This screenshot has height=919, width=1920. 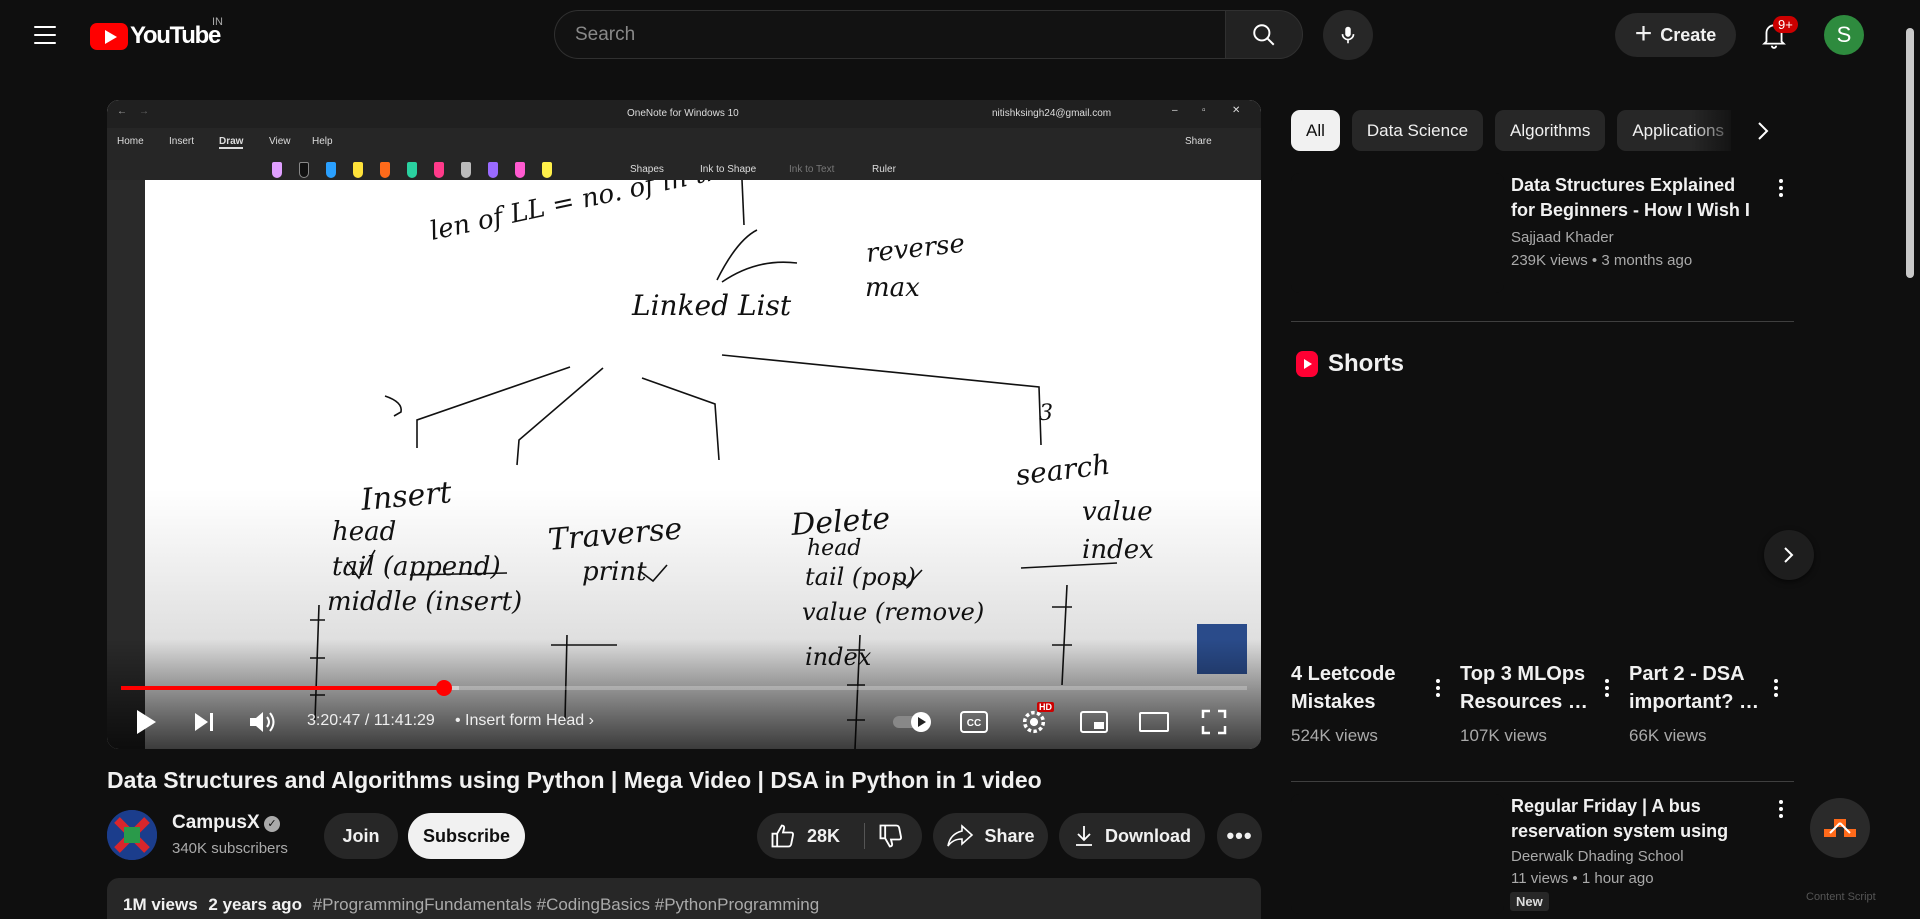 I want to click on settings-button: HD, so click(x=1035, y=720).